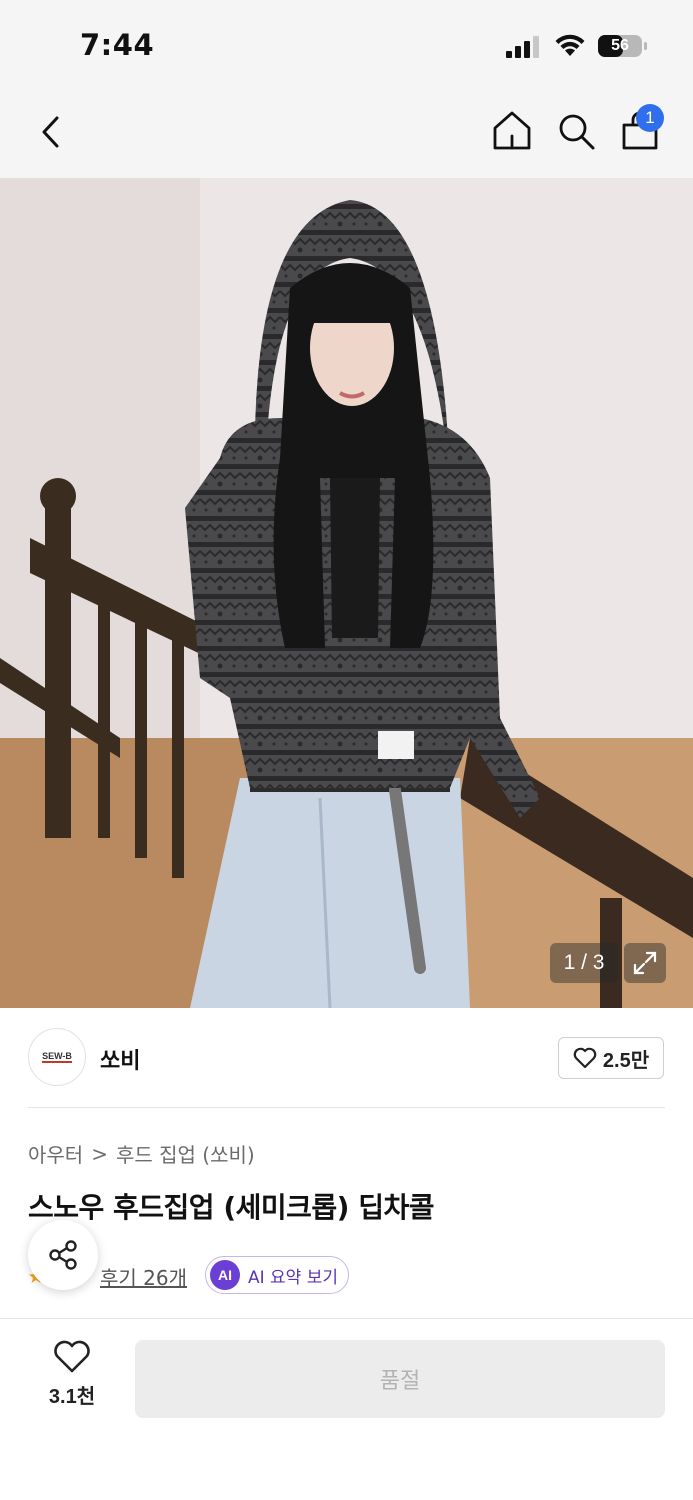  What do you see at coordinates (584, 963) in the screenshot?
I see `image-counter: 1 / 3` at bounding box center [584, 963].